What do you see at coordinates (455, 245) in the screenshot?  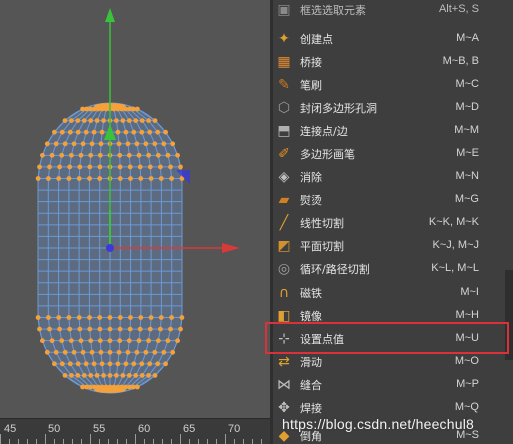 I see `menu-item-shortcut: K~J, M~J` at bounding box center [455, 245].